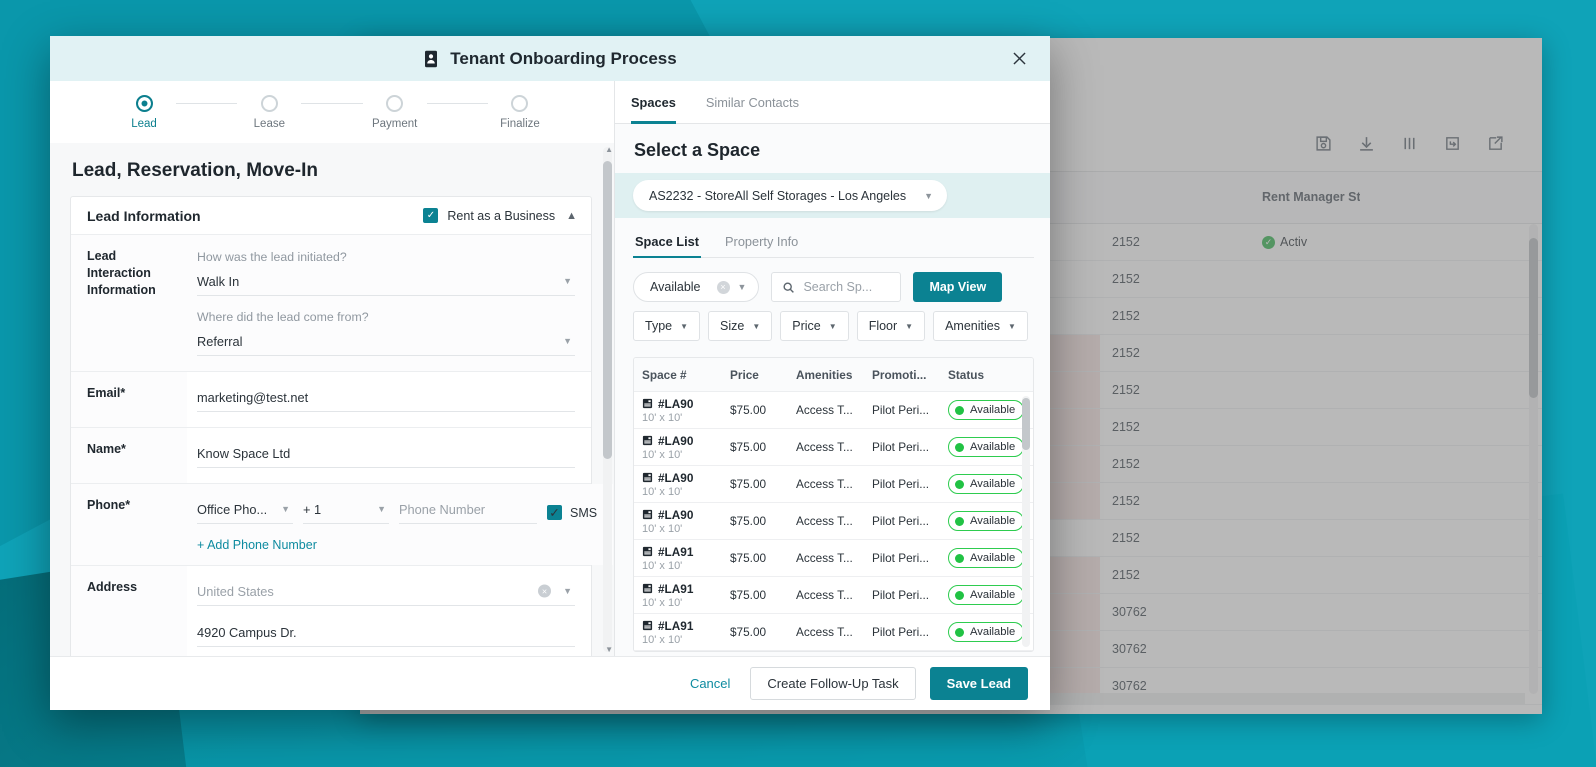 The image size is (1596, 767). Describe the element at coordinates (1323, 143) in the screenshot. I see `save-icon` at that location.